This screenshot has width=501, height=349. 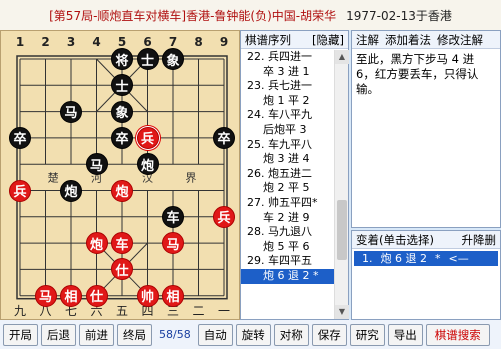 I want to click on move-row: 炮 3 进 4, so click(x=287, y=159).